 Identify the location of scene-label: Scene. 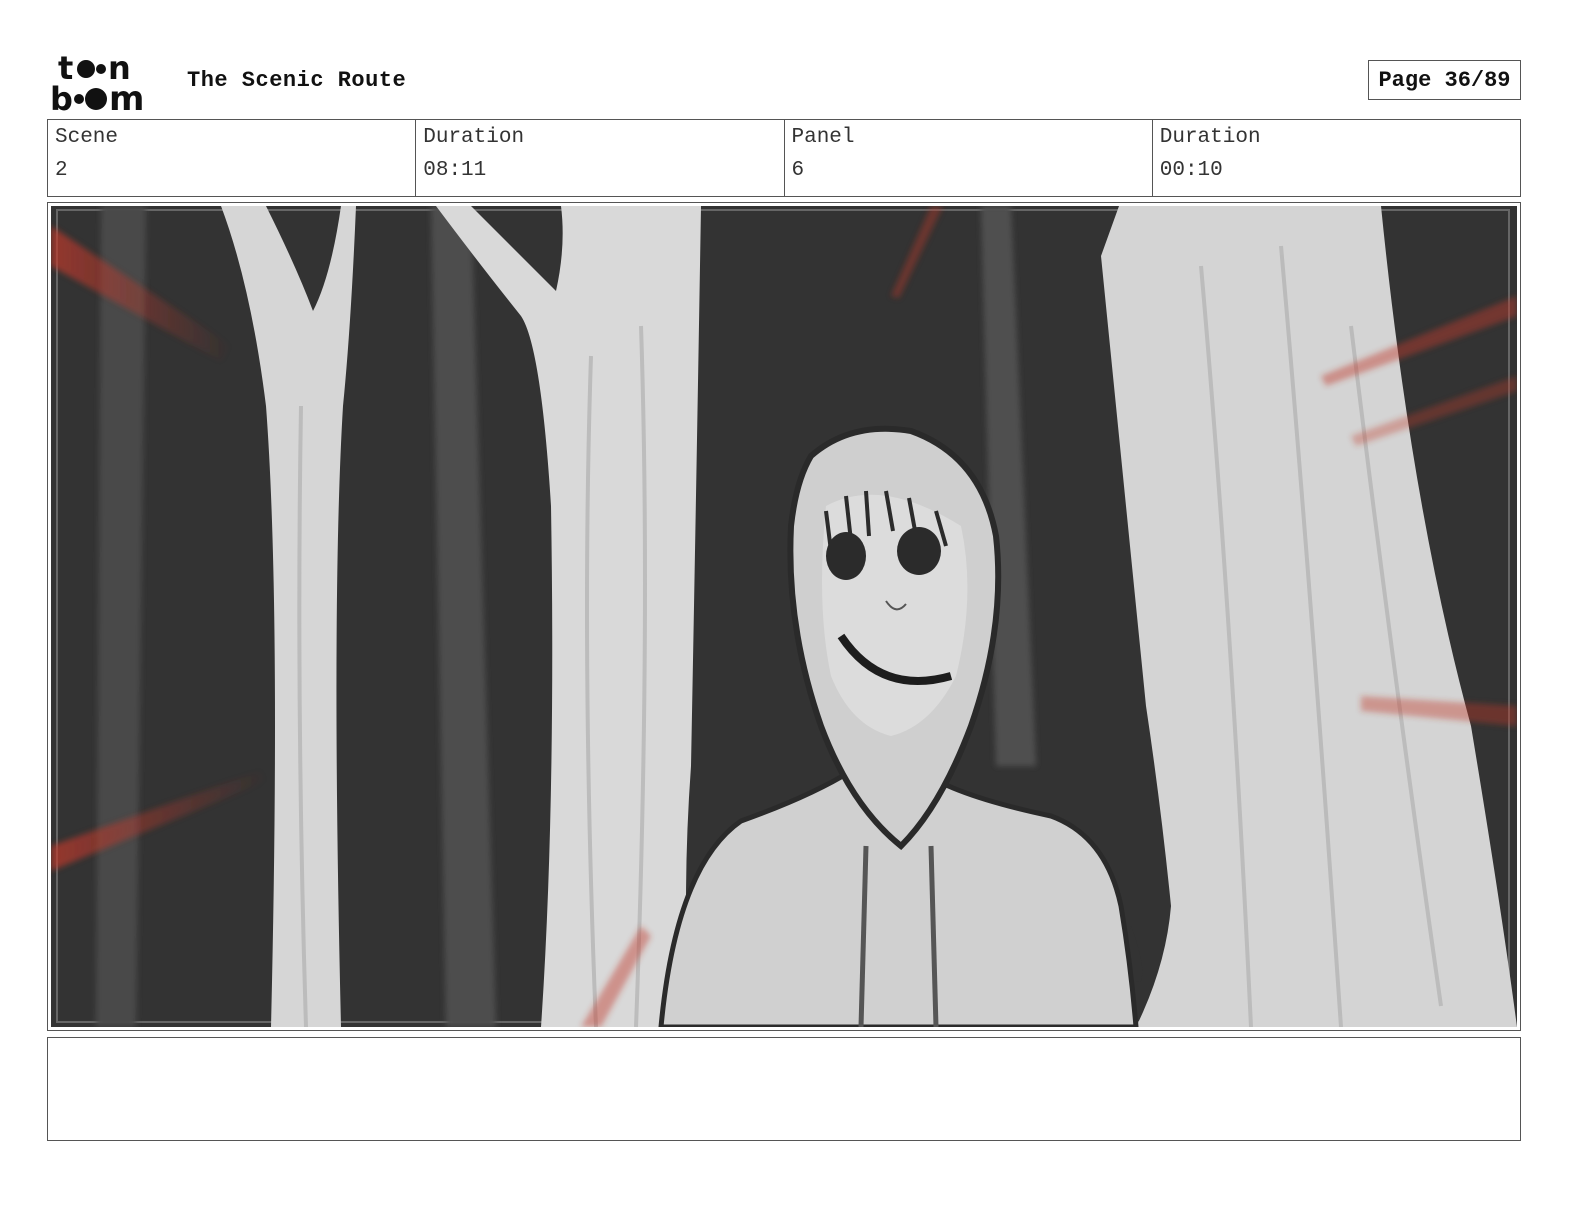
(87, 137).